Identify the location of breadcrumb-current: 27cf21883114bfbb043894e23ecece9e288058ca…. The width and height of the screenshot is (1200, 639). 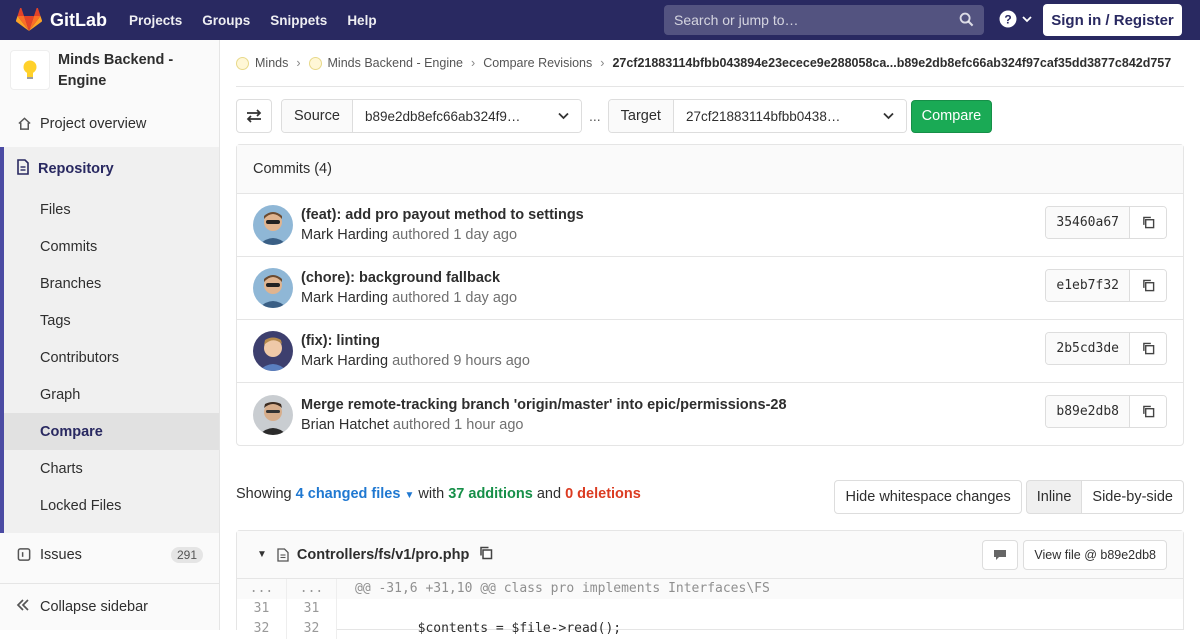
(891, 63).